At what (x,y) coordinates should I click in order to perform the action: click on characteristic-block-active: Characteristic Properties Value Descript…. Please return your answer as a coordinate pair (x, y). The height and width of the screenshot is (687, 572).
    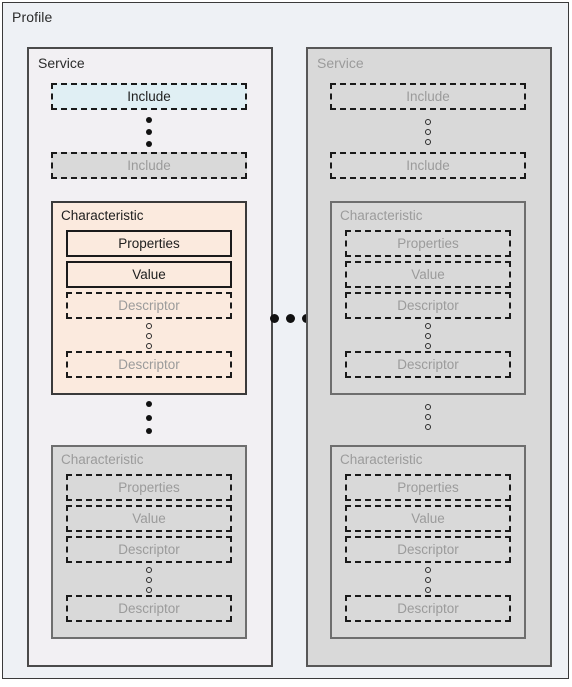
    Looking at the image, I should click on (149, 298).